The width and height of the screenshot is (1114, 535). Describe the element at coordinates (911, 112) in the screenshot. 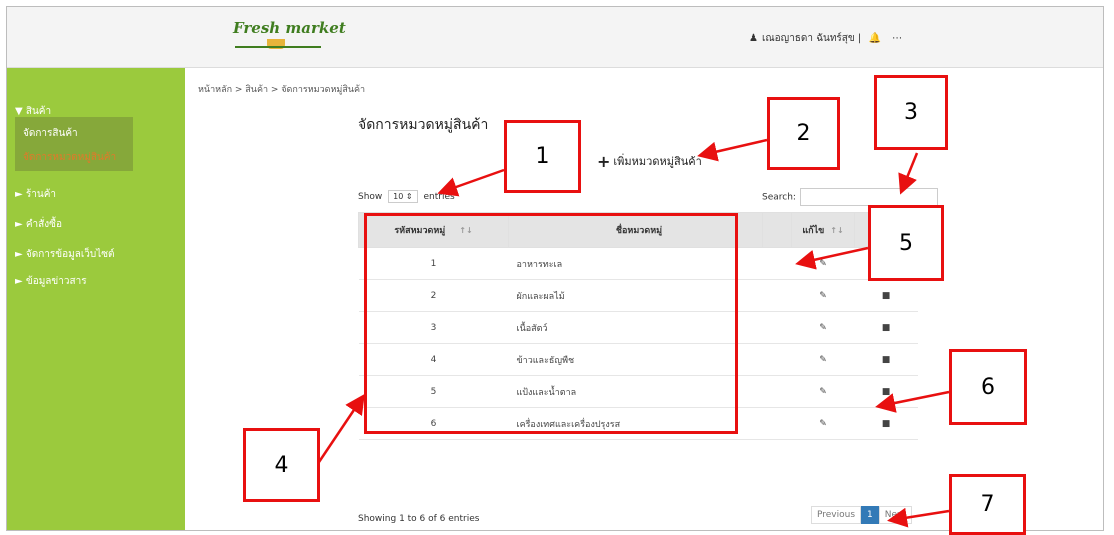

I see `callout-3: 3` at that location.